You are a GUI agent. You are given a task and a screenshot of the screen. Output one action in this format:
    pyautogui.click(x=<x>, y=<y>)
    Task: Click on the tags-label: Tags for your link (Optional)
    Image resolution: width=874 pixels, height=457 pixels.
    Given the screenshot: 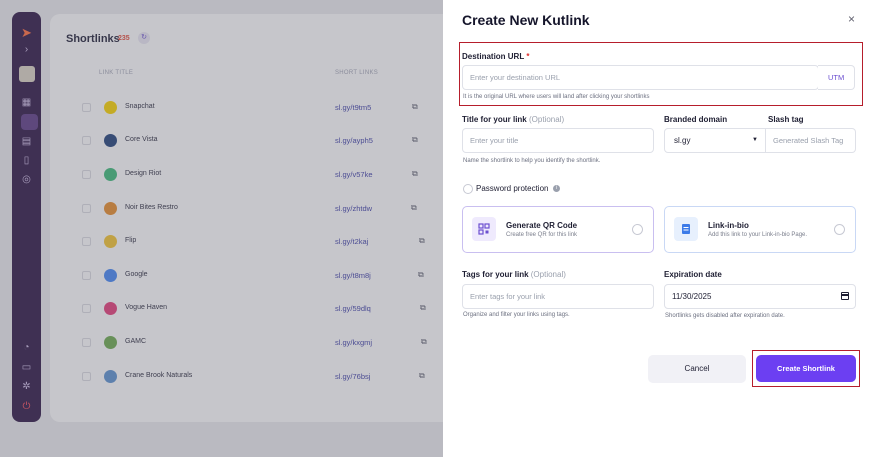 What is the action you would take?
    pyautogui.click(x=514, y=274)
    